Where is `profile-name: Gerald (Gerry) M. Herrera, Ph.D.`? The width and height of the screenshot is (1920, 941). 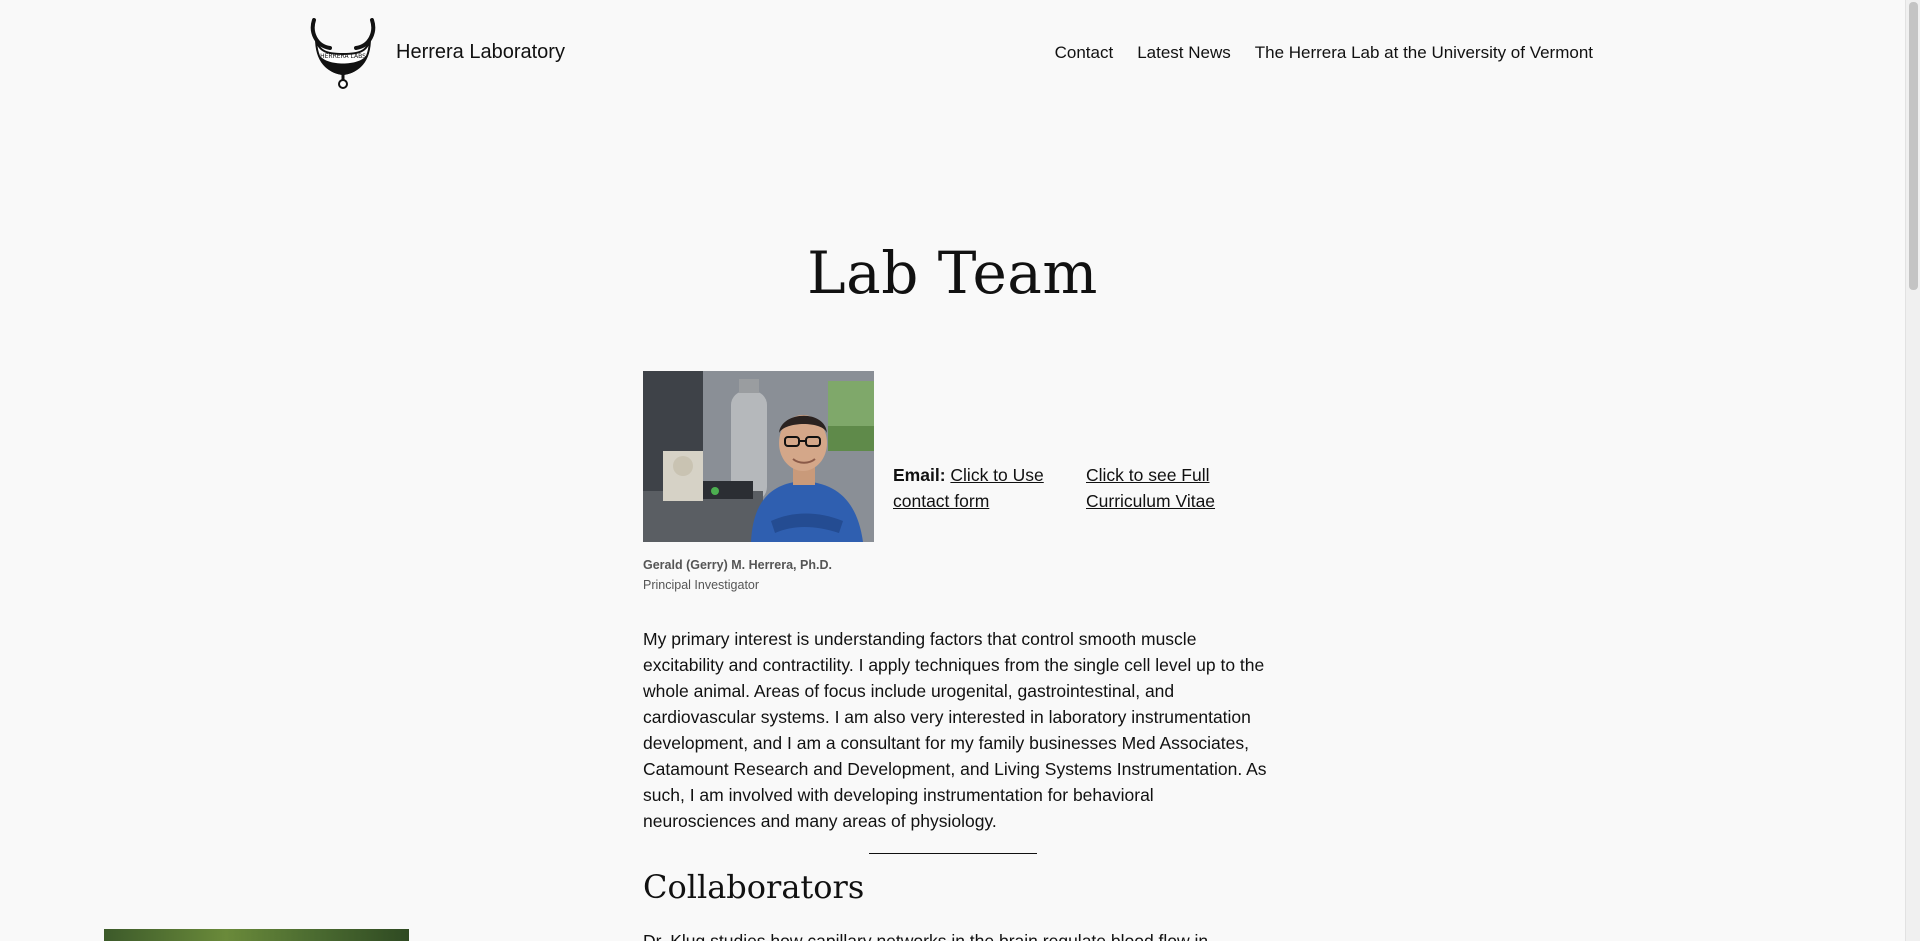 profile-name: Gerald (Gerry) M. Herrera, Ph.D. is located at coordinates (737, 565).